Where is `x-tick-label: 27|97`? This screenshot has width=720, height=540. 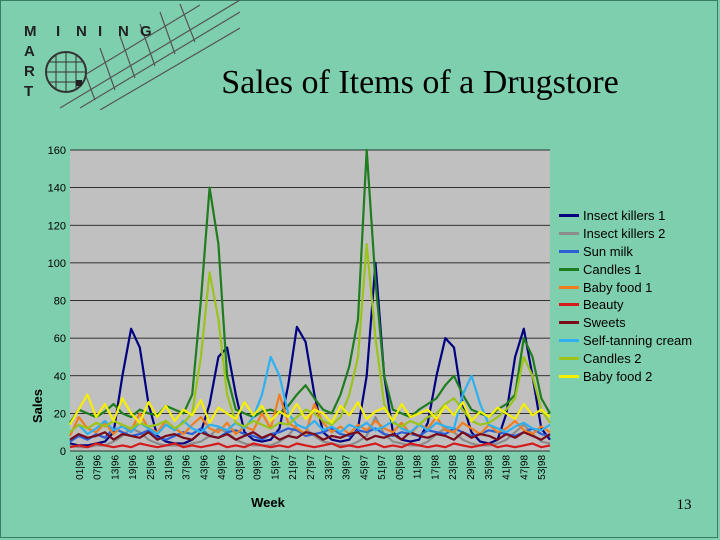
x-tick-label: 27|97 is located at coordinates (311, 467).